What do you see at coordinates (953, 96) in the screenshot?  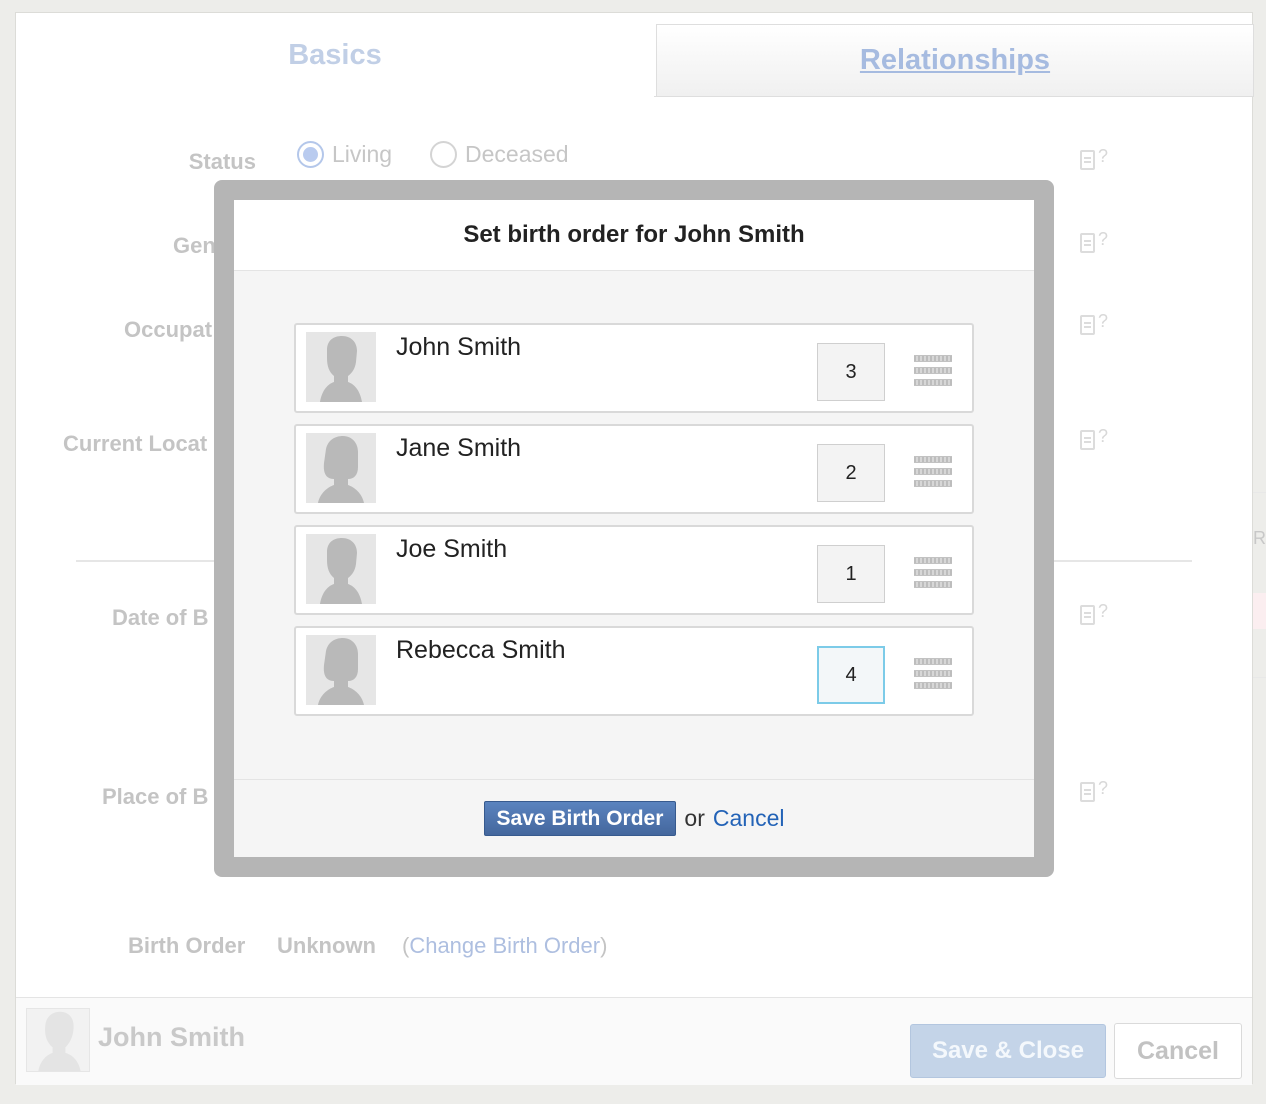 I see `tab-divider` at bounding box center [953, 96].